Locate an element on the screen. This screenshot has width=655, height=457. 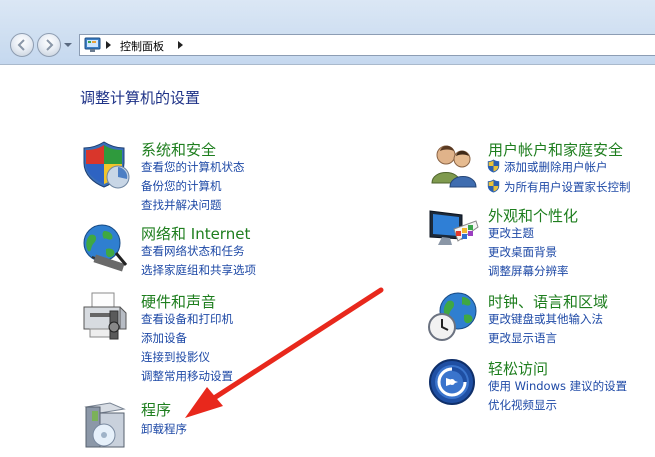
red-arrow-icon is located at coordinates (284, 352).